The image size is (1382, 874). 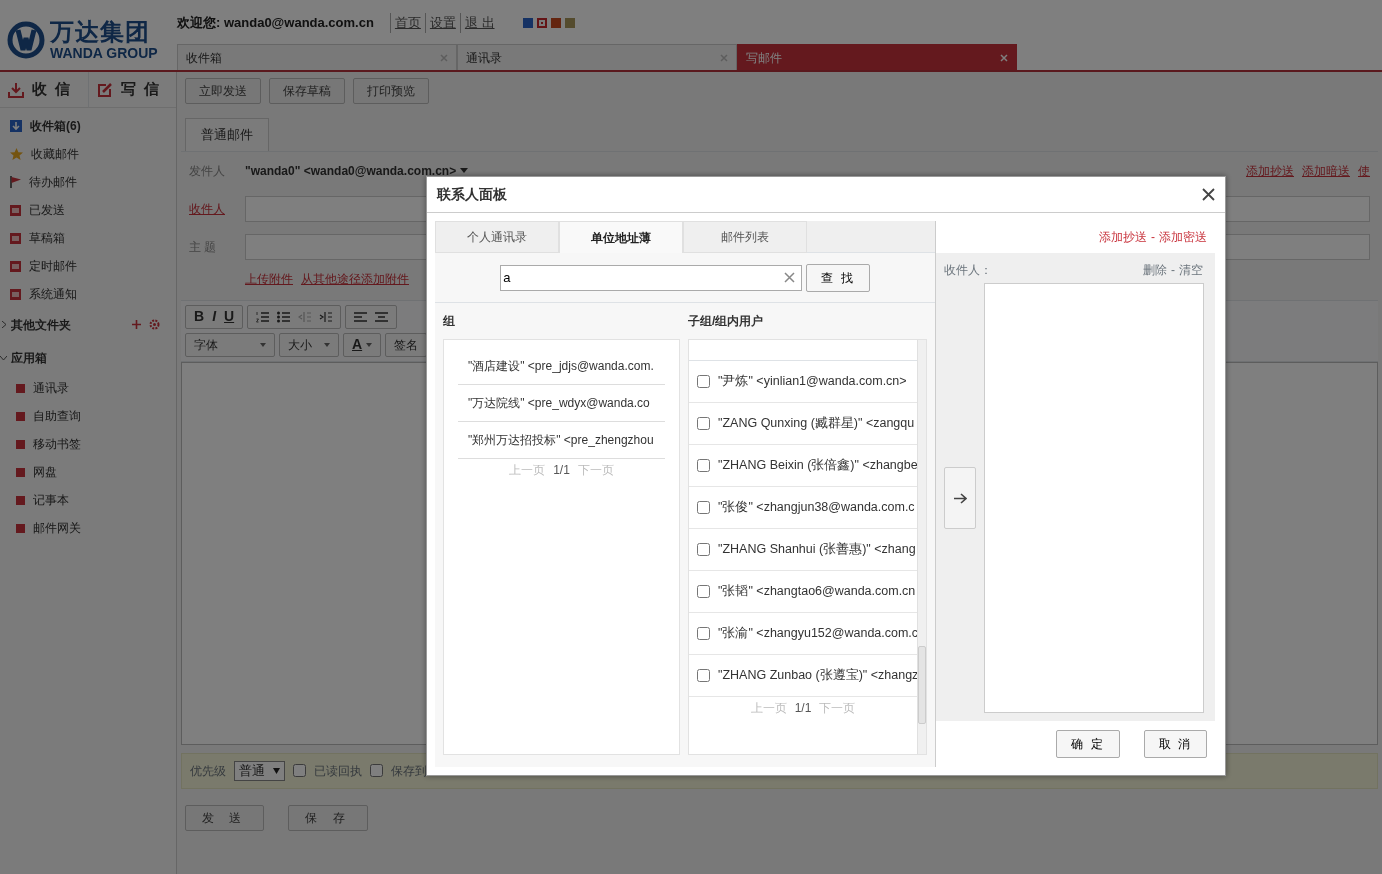 I want to click on dropdown: 大小, so click(x=309, y=344).